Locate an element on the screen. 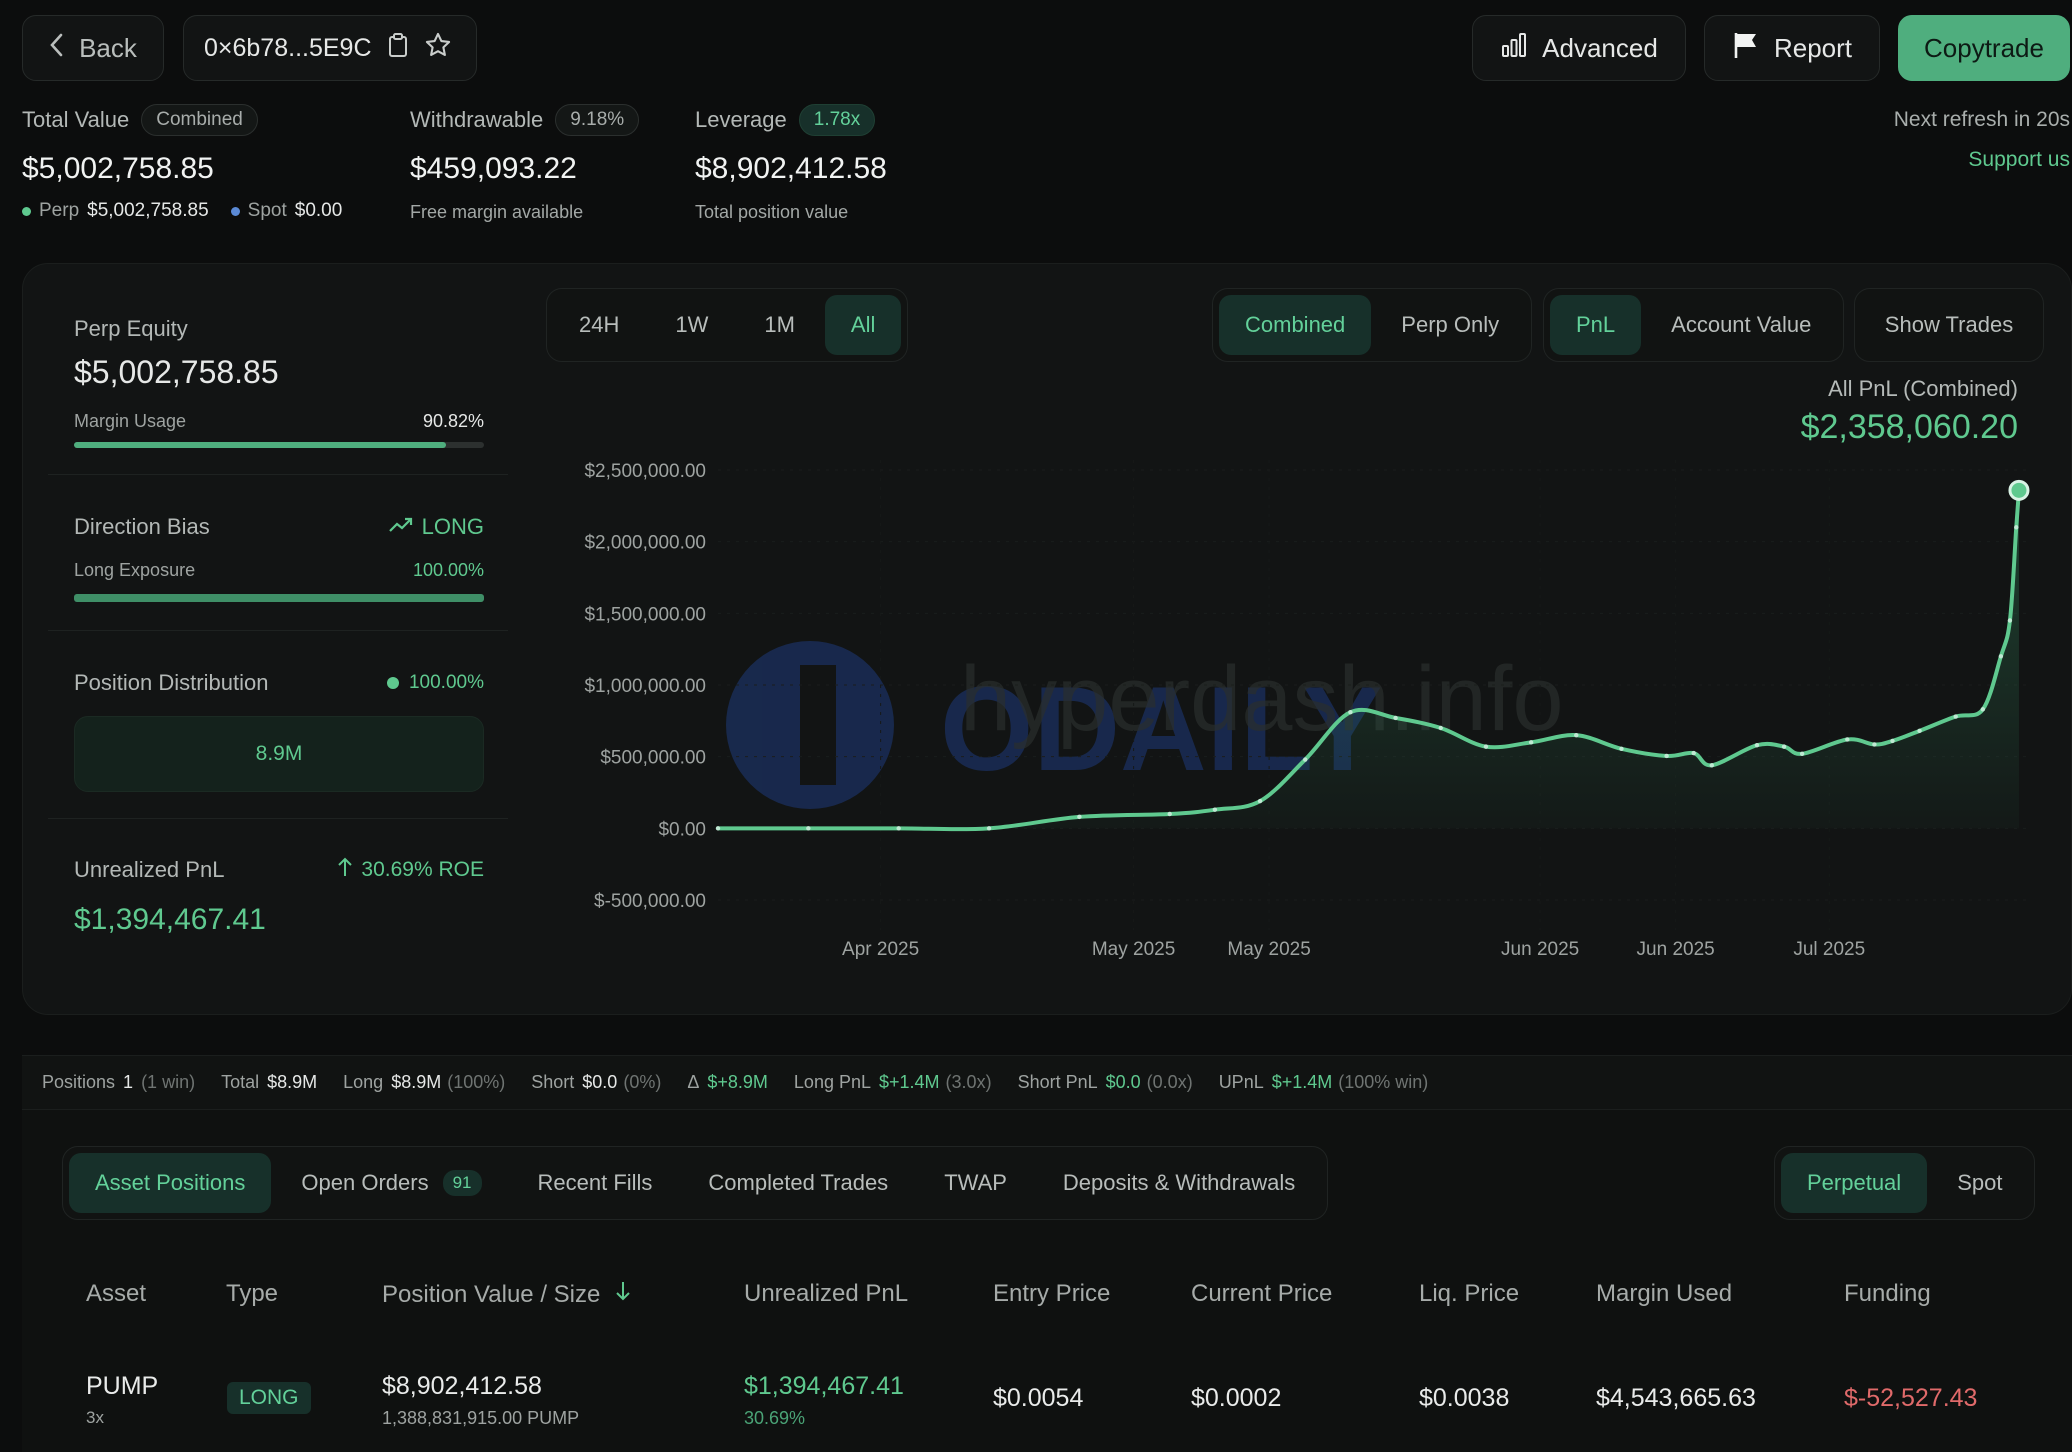 This screenshot has width=2072, height=1452. tab-open-orders-label: Open Orders is located at coordinates (365, 1182).